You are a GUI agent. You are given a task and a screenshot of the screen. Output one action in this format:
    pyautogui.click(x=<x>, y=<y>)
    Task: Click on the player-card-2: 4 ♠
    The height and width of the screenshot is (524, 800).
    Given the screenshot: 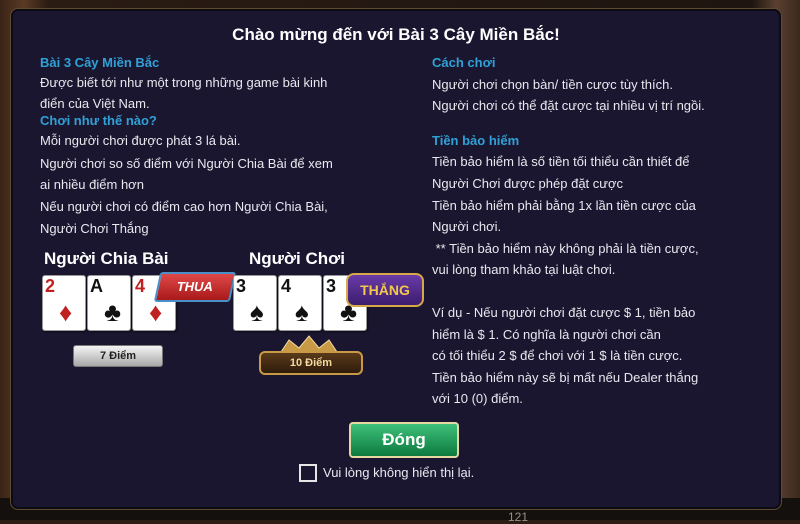 What is the action you would take?
    pyautogui.click(x=300, y=303)
    